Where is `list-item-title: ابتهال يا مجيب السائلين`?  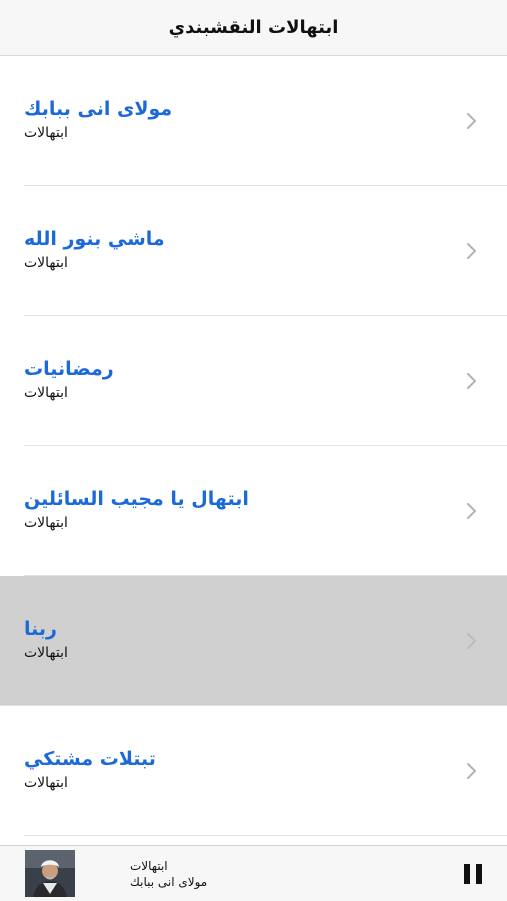 list-item-title: ابتهال يا مجيب السائلين is located at coordinates (136, 499).